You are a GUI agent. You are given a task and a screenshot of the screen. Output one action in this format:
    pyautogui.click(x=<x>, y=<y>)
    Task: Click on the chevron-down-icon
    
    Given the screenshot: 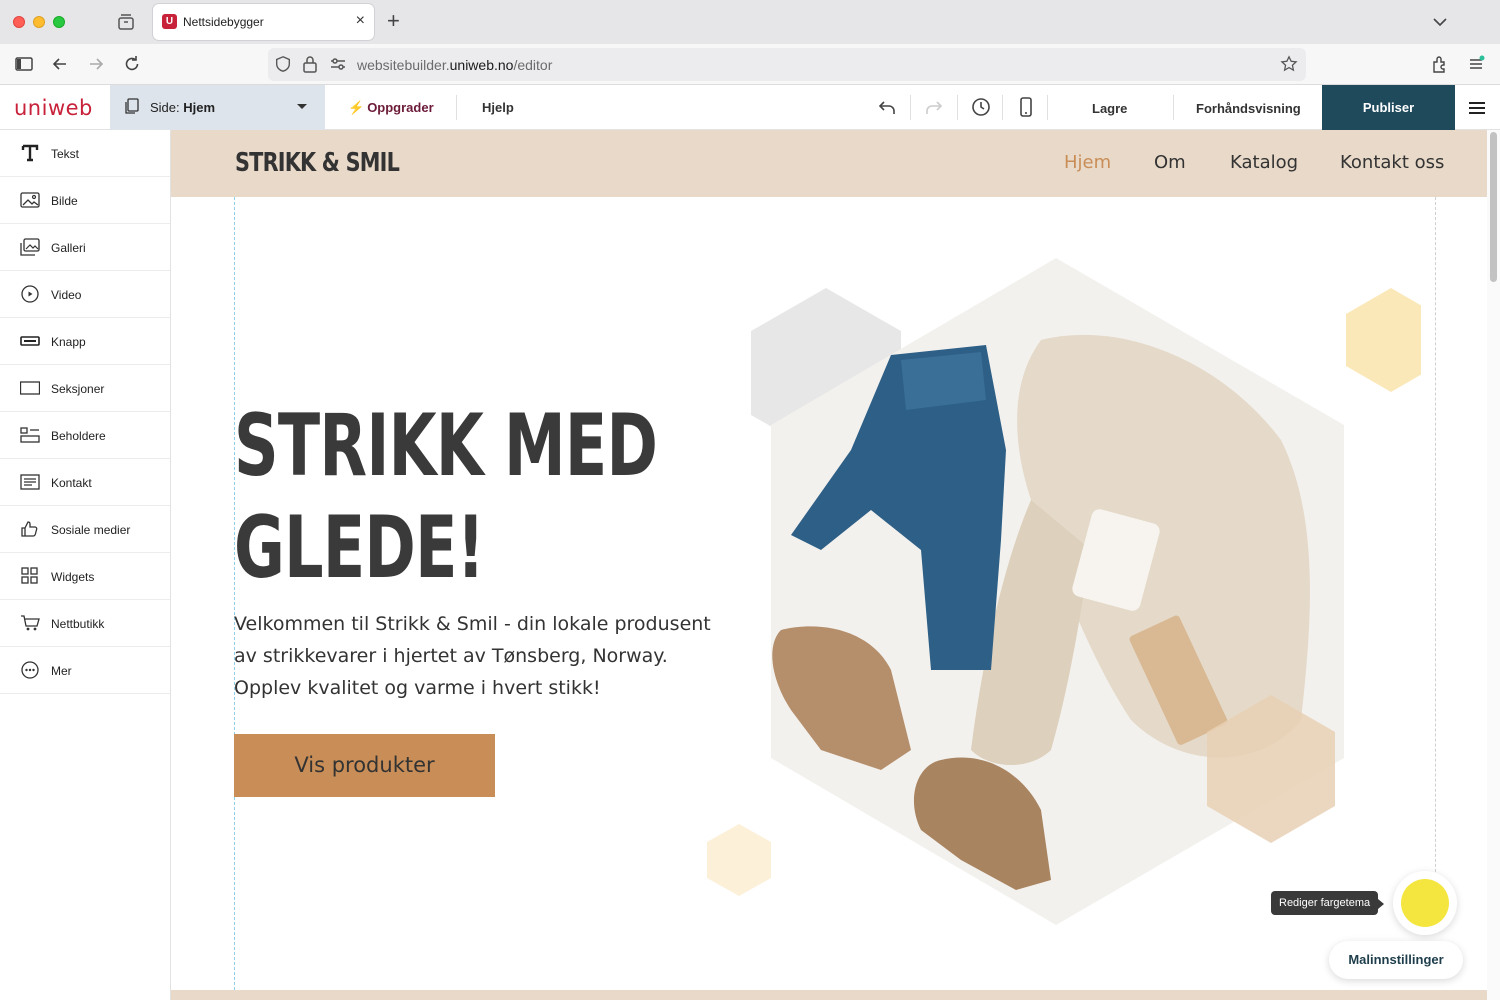 What is the action you would take?
    pyautogui.click(x=1440, y=22)
    